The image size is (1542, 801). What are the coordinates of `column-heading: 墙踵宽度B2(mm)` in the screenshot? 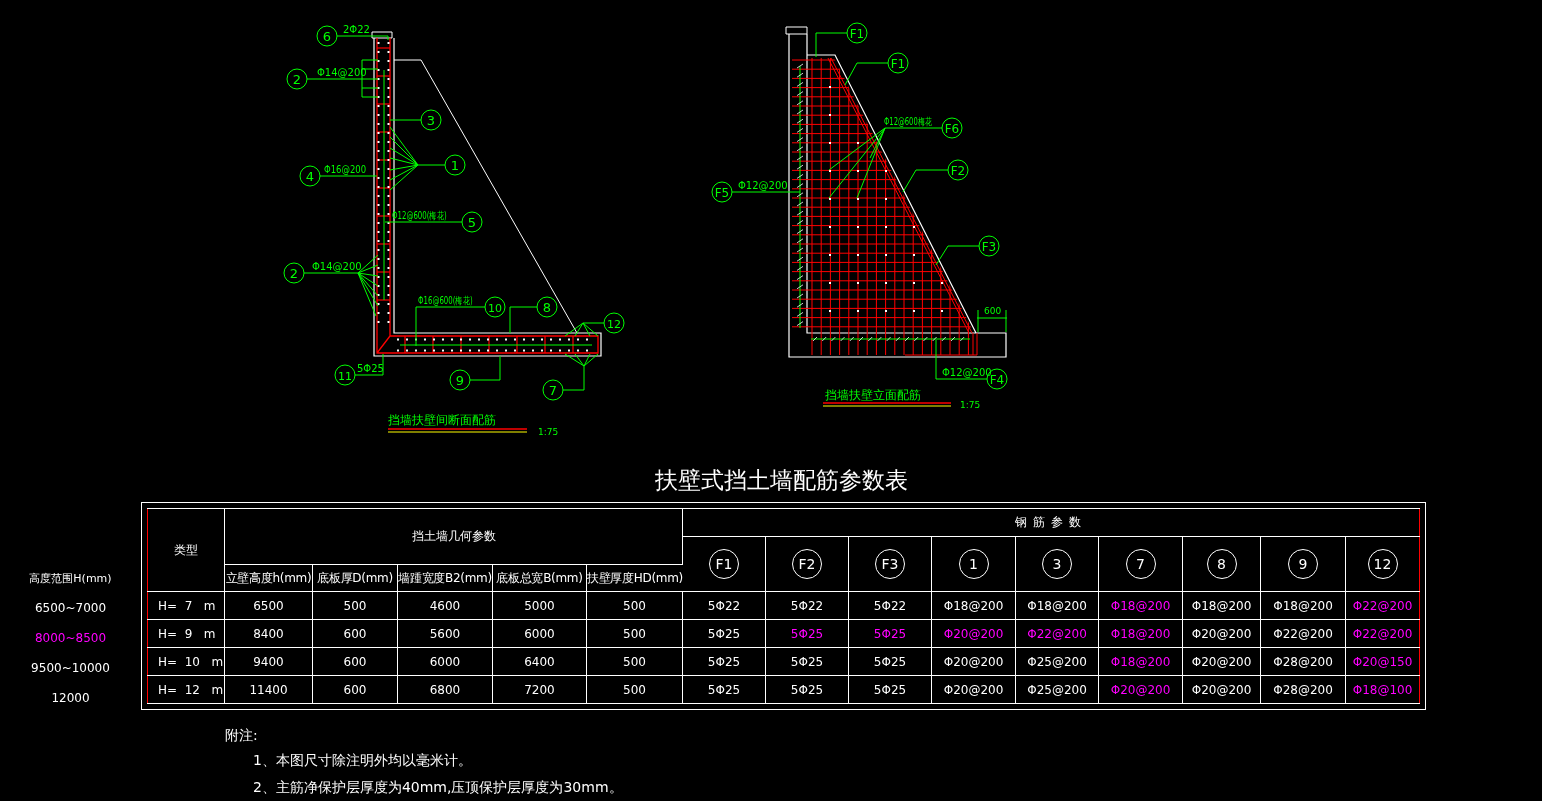 It's located at (445, 578).